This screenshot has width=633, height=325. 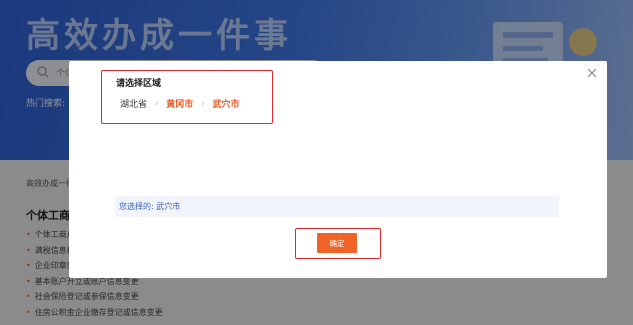 What do you see at coordinates (337, 206) in the screenshot?
I see `selected-region-bar: 您选择的: 武穴市` at bounding box center [337, 206].